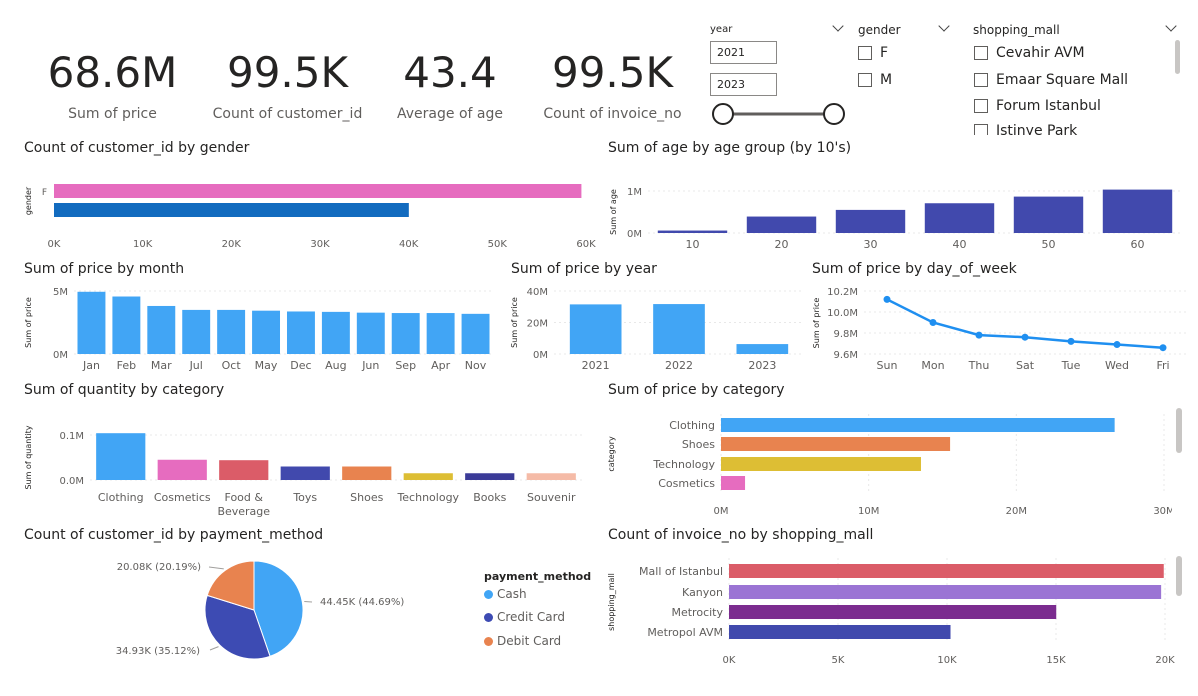 This screenshot has height=696, width=1198. I want to click on data-label: 44.45K (44.69%), so click(362, 602).